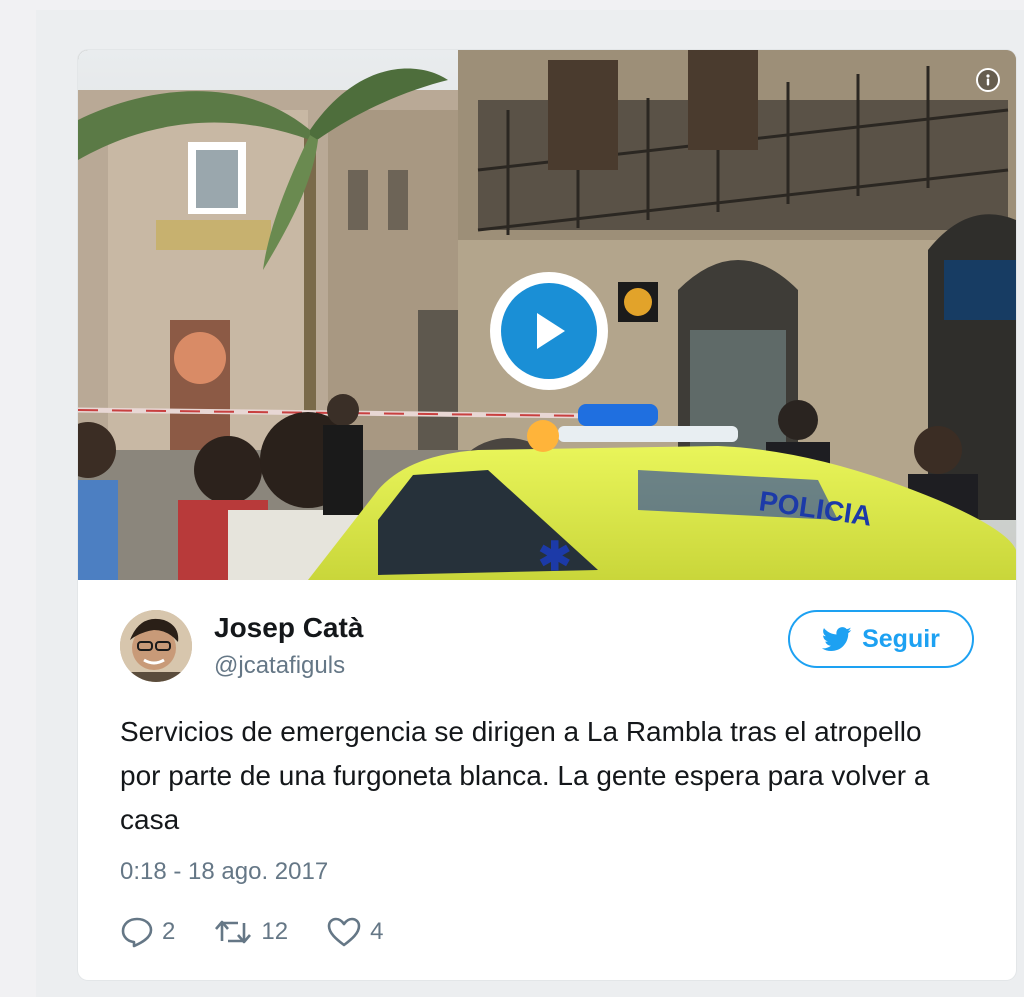 This screenshot has width=1024, height=997. I want to click on heart-icon, so click(344, 932).